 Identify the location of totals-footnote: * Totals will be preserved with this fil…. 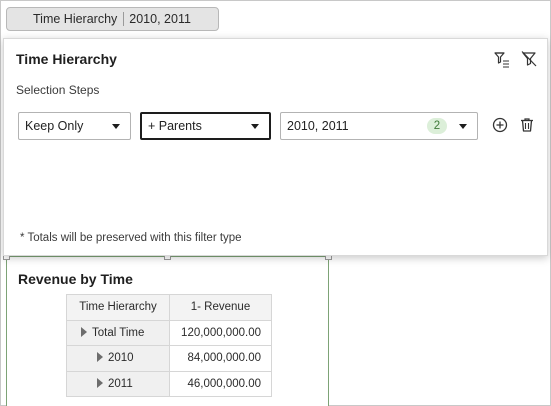
(131, 238).